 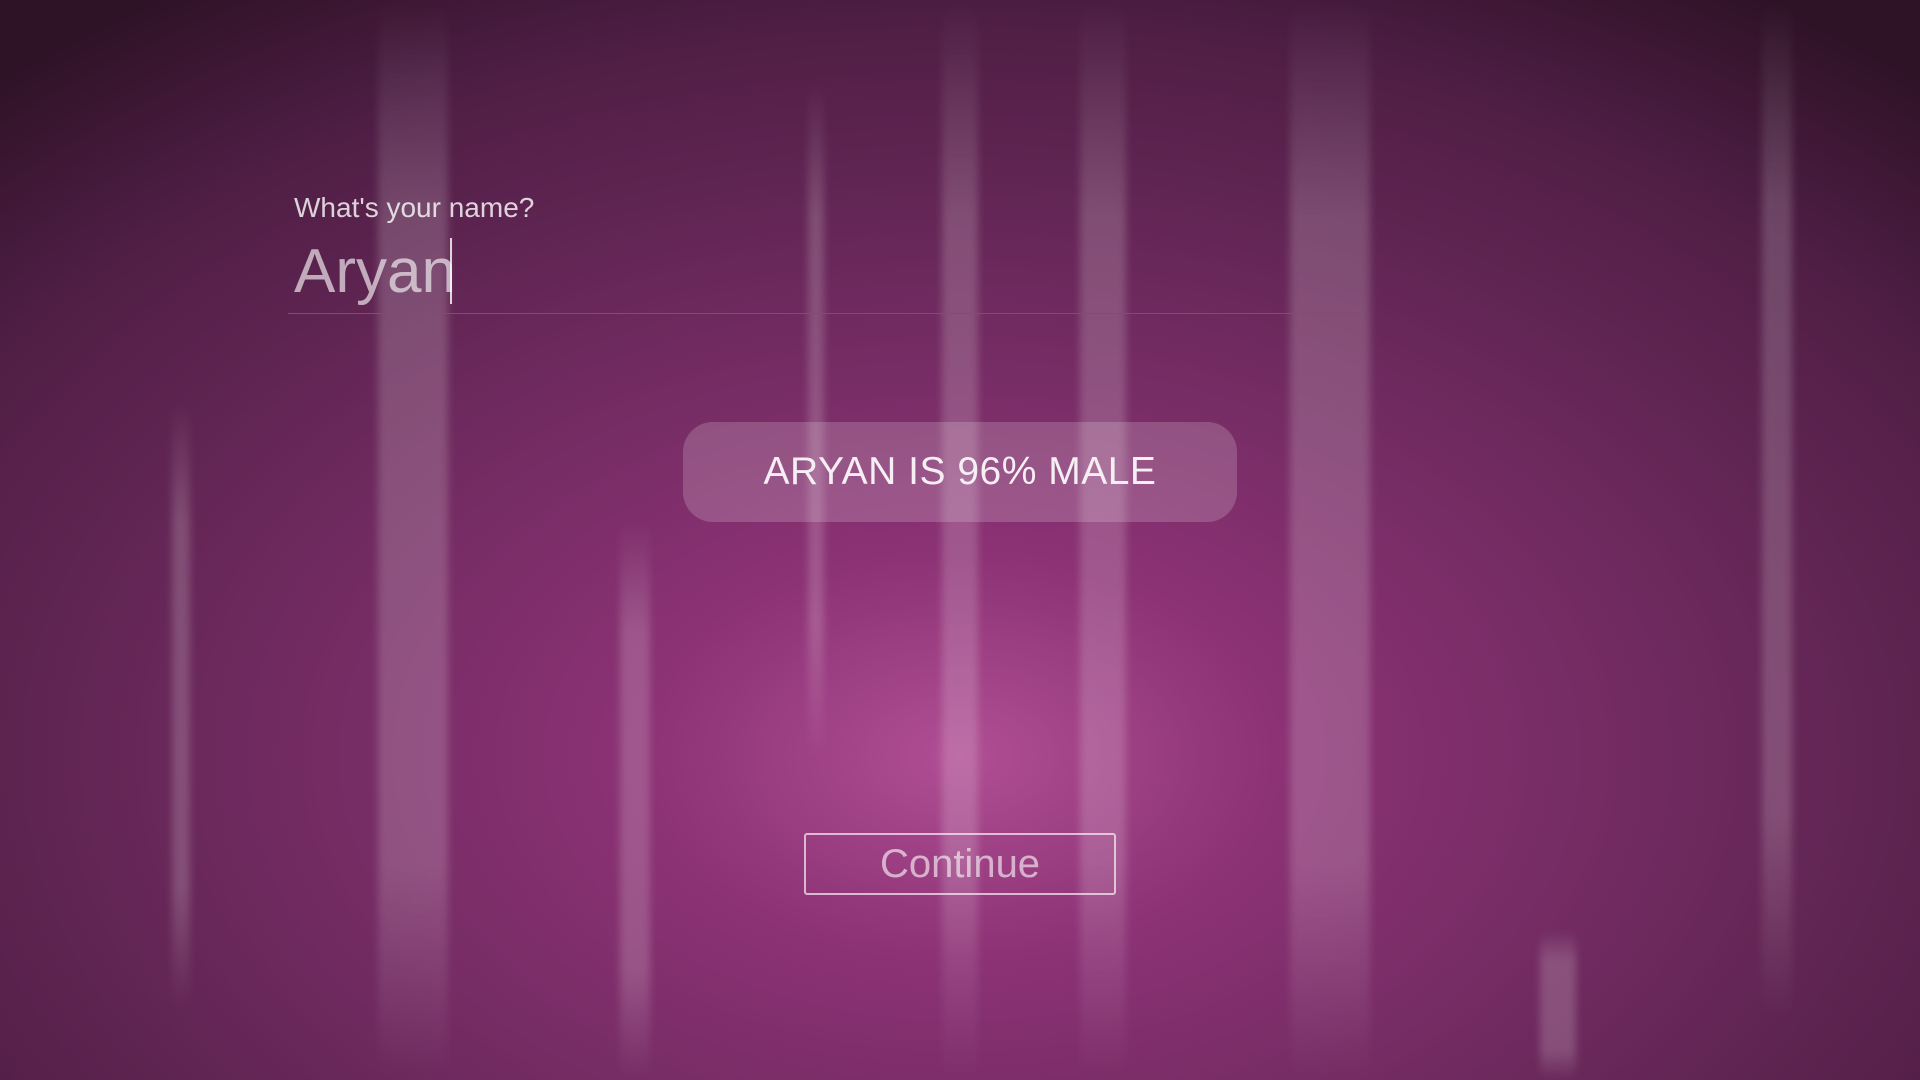 I want to click on name-prompt-label: What's your name?, so click(x=414, y=207).